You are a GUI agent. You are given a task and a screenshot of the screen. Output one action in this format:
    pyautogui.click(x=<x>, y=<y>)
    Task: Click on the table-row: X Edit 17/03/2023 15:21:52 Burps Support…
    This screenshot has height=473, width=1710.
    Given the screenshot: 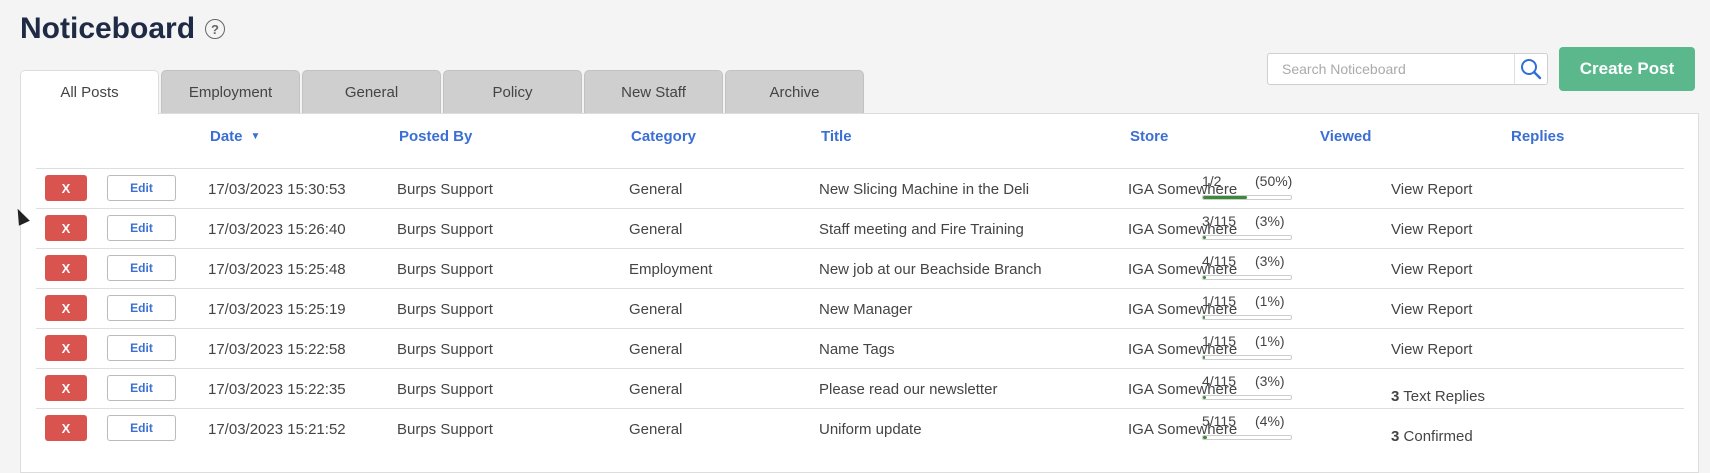 What is the action you would take?
    pyautogui.click(x=860, y=428)
    